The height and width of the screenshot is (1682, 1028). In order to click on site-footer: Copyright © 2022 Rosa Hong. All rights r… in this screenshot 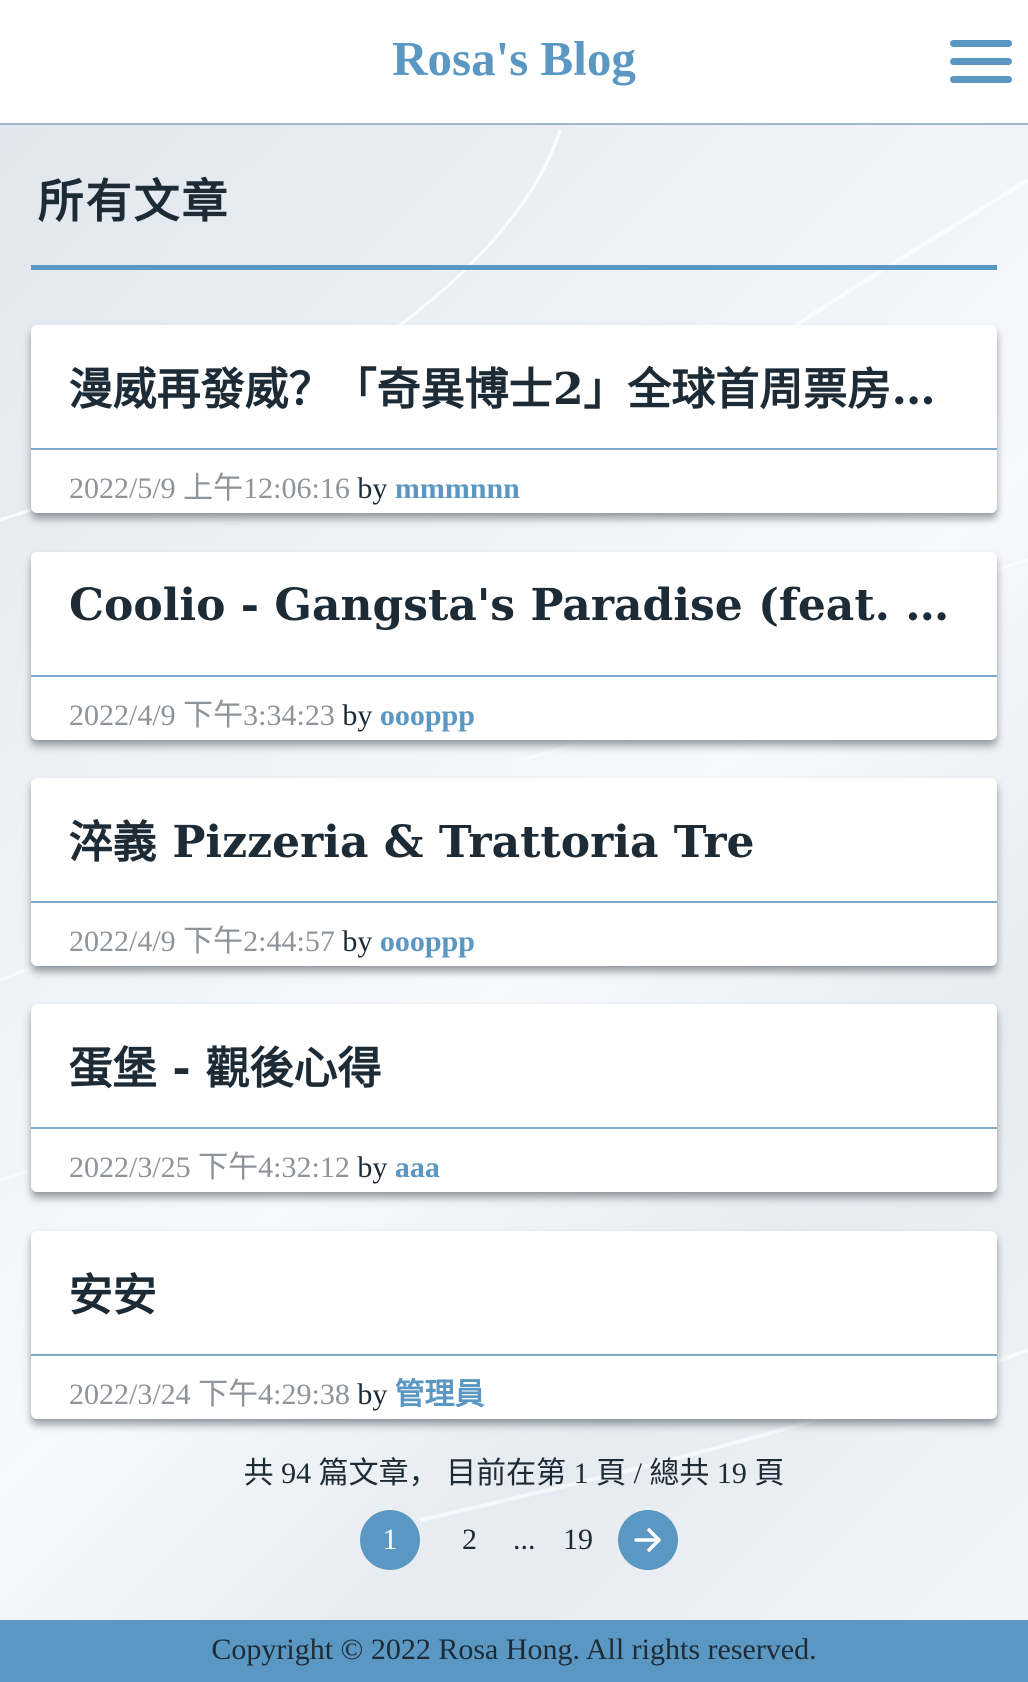, I will do `click(514, 1651)`.